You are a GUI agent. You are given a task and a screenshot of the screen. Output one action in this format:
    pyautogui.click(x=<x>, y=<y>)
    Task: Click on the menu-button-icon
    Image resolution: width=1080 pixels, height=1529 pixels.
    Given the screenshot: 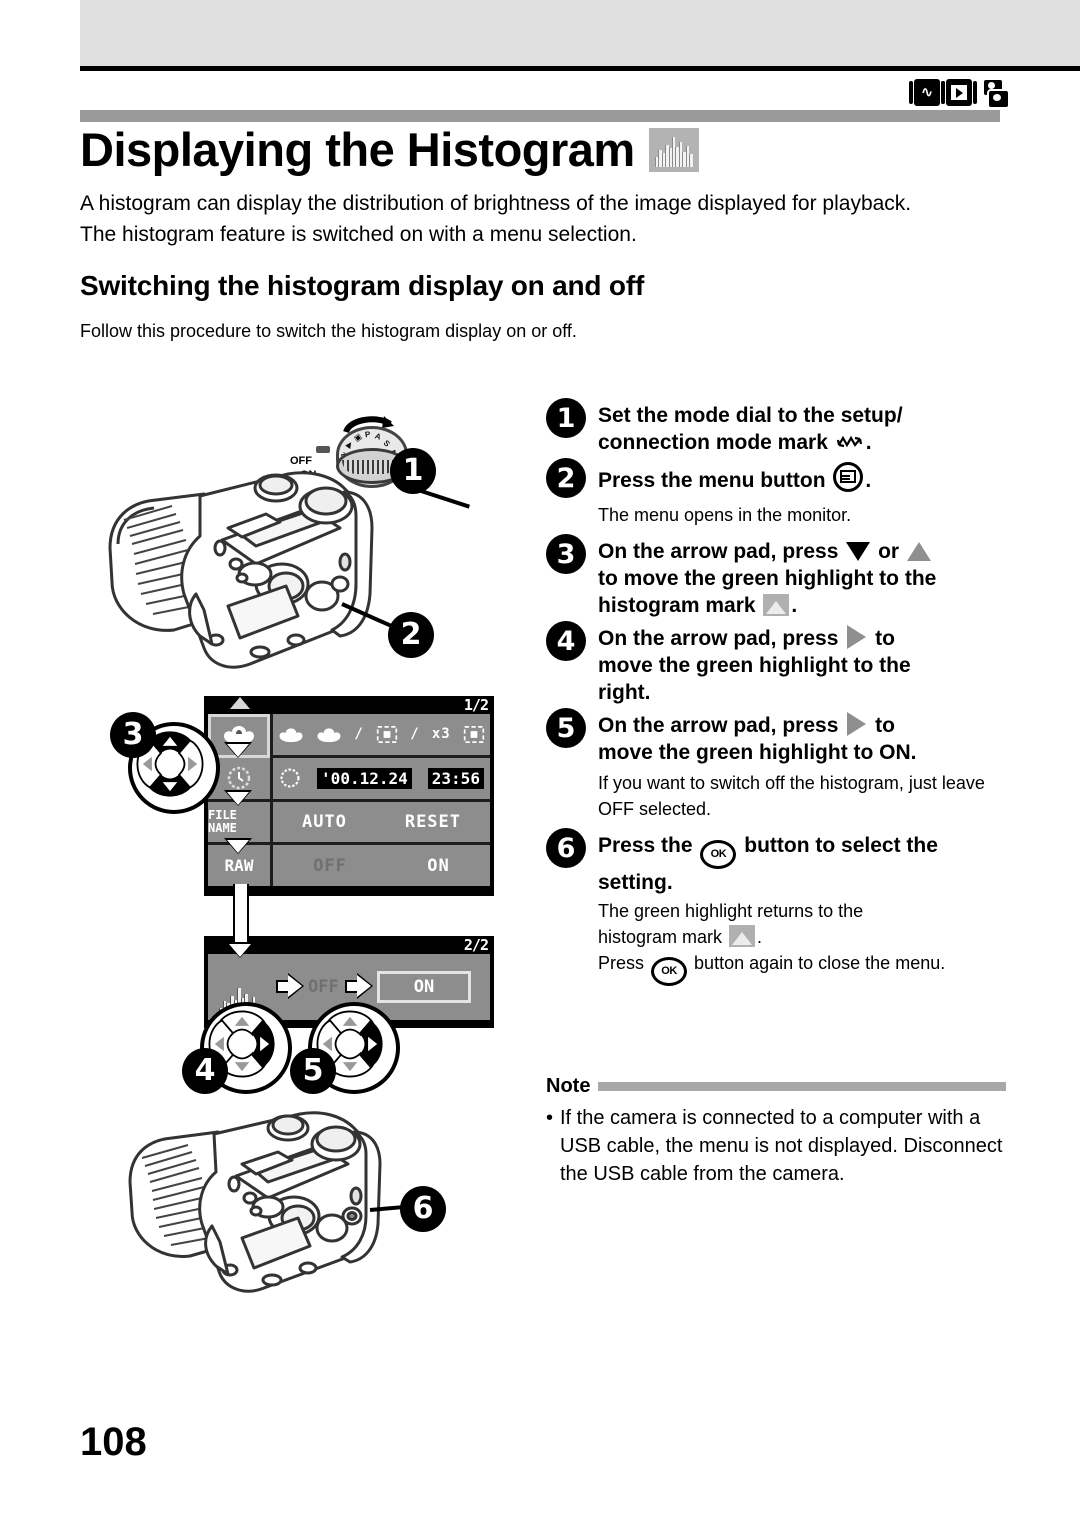 What is the action you would take?
    pyautogui.click(x=848, y=477)
    